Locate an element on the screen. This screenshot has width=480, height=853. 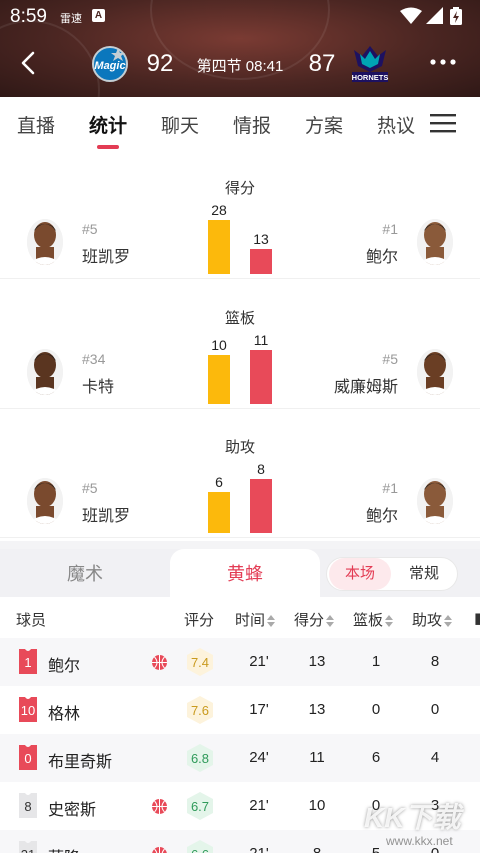
watermark: KK下载 www.kkx.net is located at coordinates (419, 824).